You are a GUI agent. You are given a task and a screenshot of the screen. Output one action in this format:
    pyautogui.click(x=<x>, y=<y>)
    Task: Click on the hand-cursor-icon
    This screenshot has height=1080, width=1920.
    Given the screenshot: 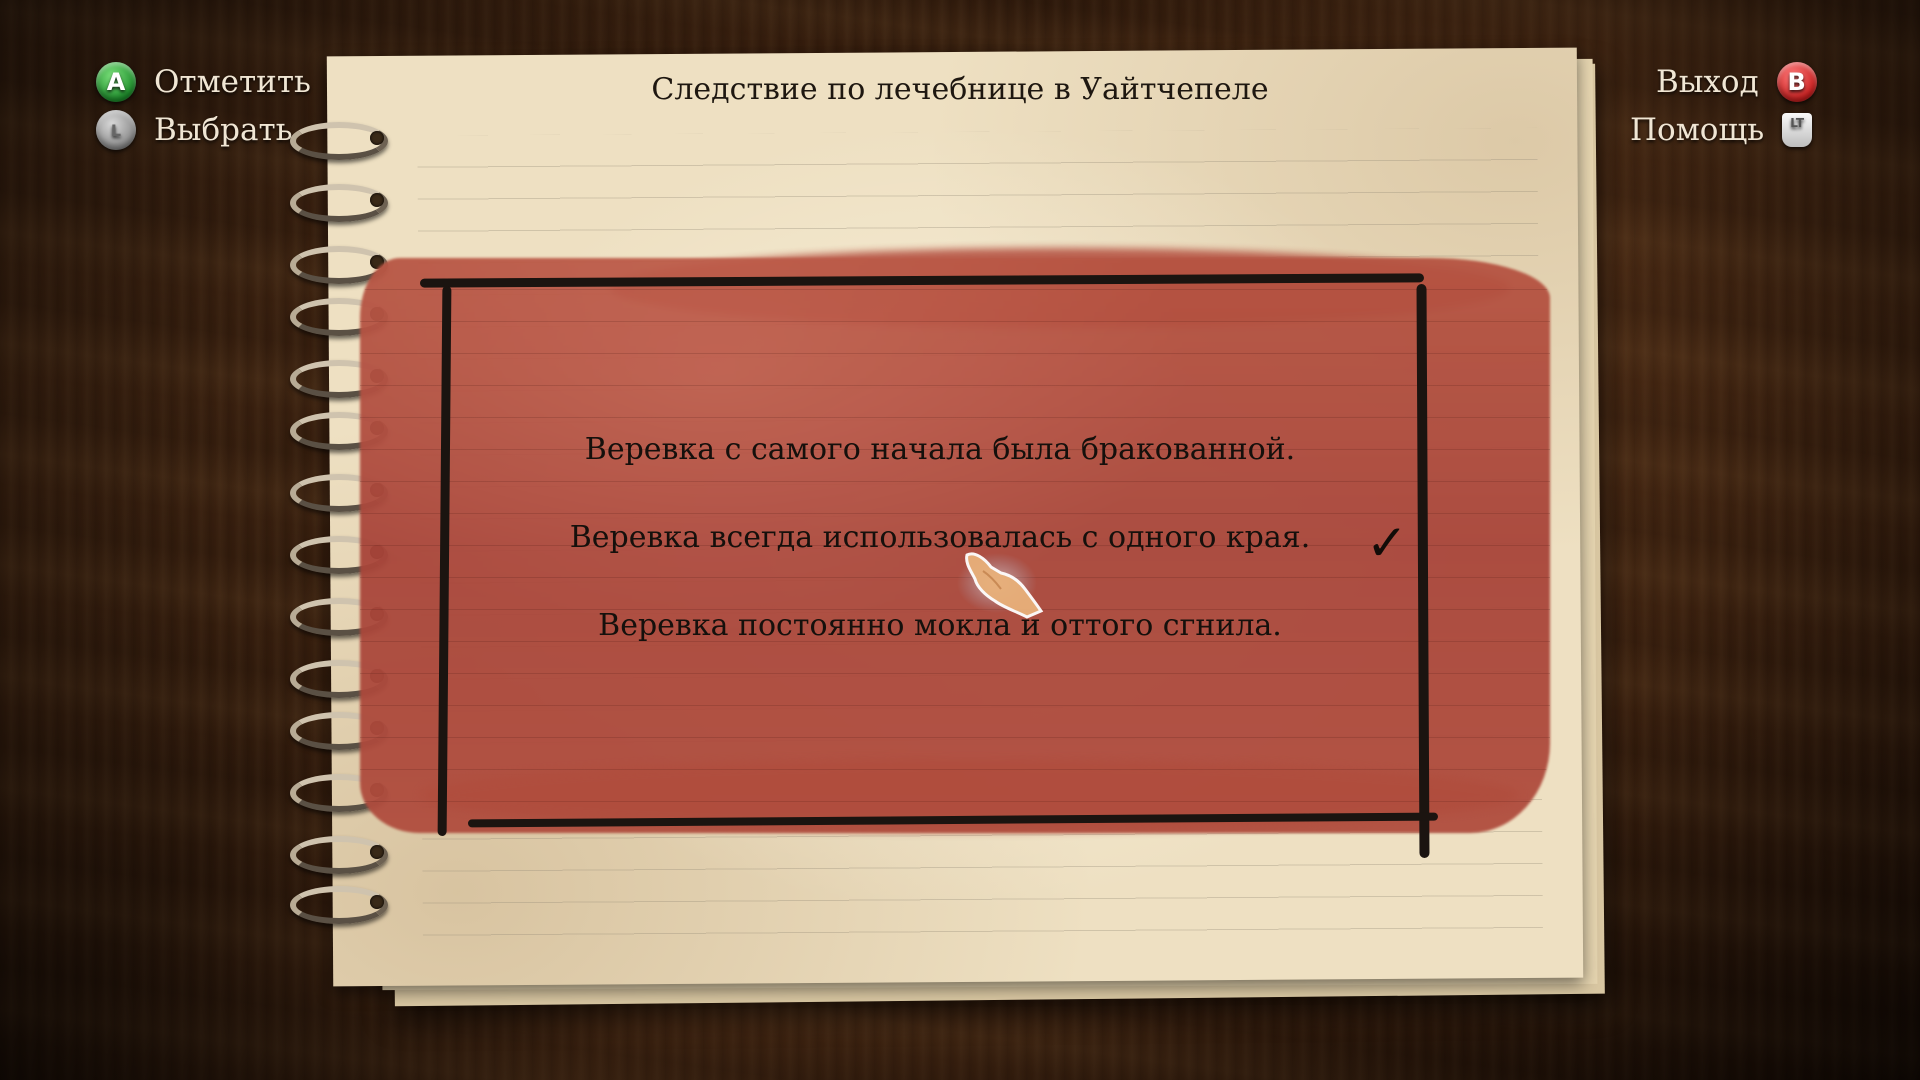 What is the action you would take?
    pyautogui.click(x=1000, y=585)
    